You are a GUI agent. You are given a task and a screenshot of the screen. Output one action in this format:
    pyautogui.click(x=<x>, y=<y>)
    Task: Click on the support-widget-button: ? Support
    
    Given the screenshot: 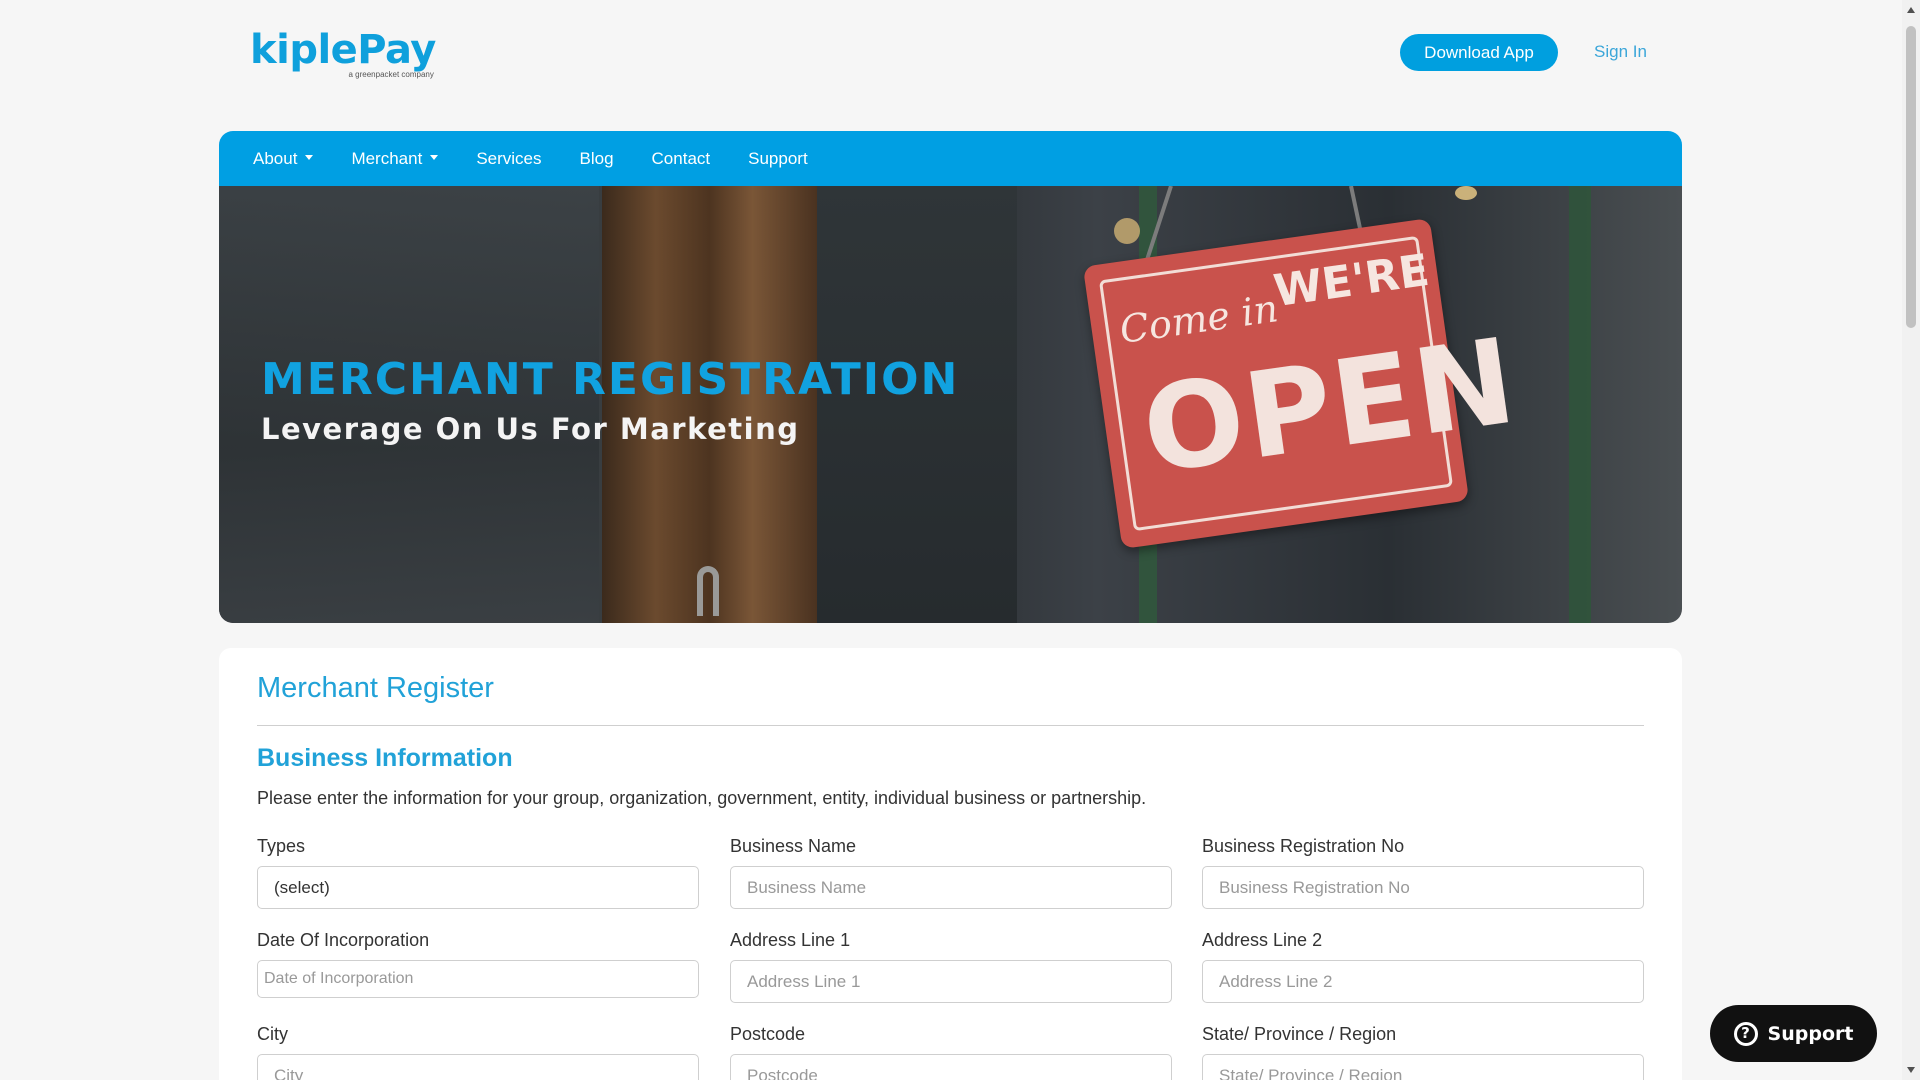 What is the action you would take?
    pyautogui.click(x=1793, y=1033)
    